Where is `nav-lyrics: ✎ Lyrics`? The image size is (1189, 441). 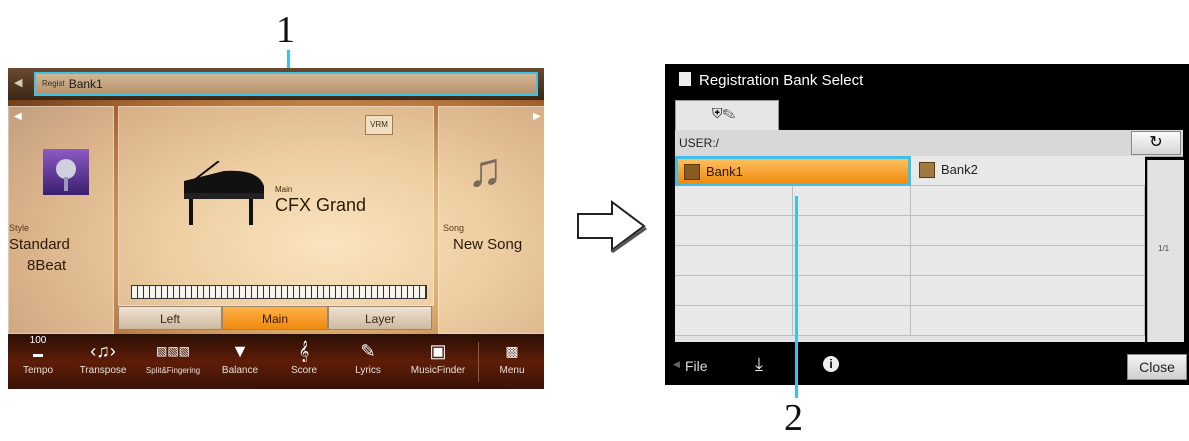
nav-lyrics: ✎ Lyrics is located at coordinates (368, 361).